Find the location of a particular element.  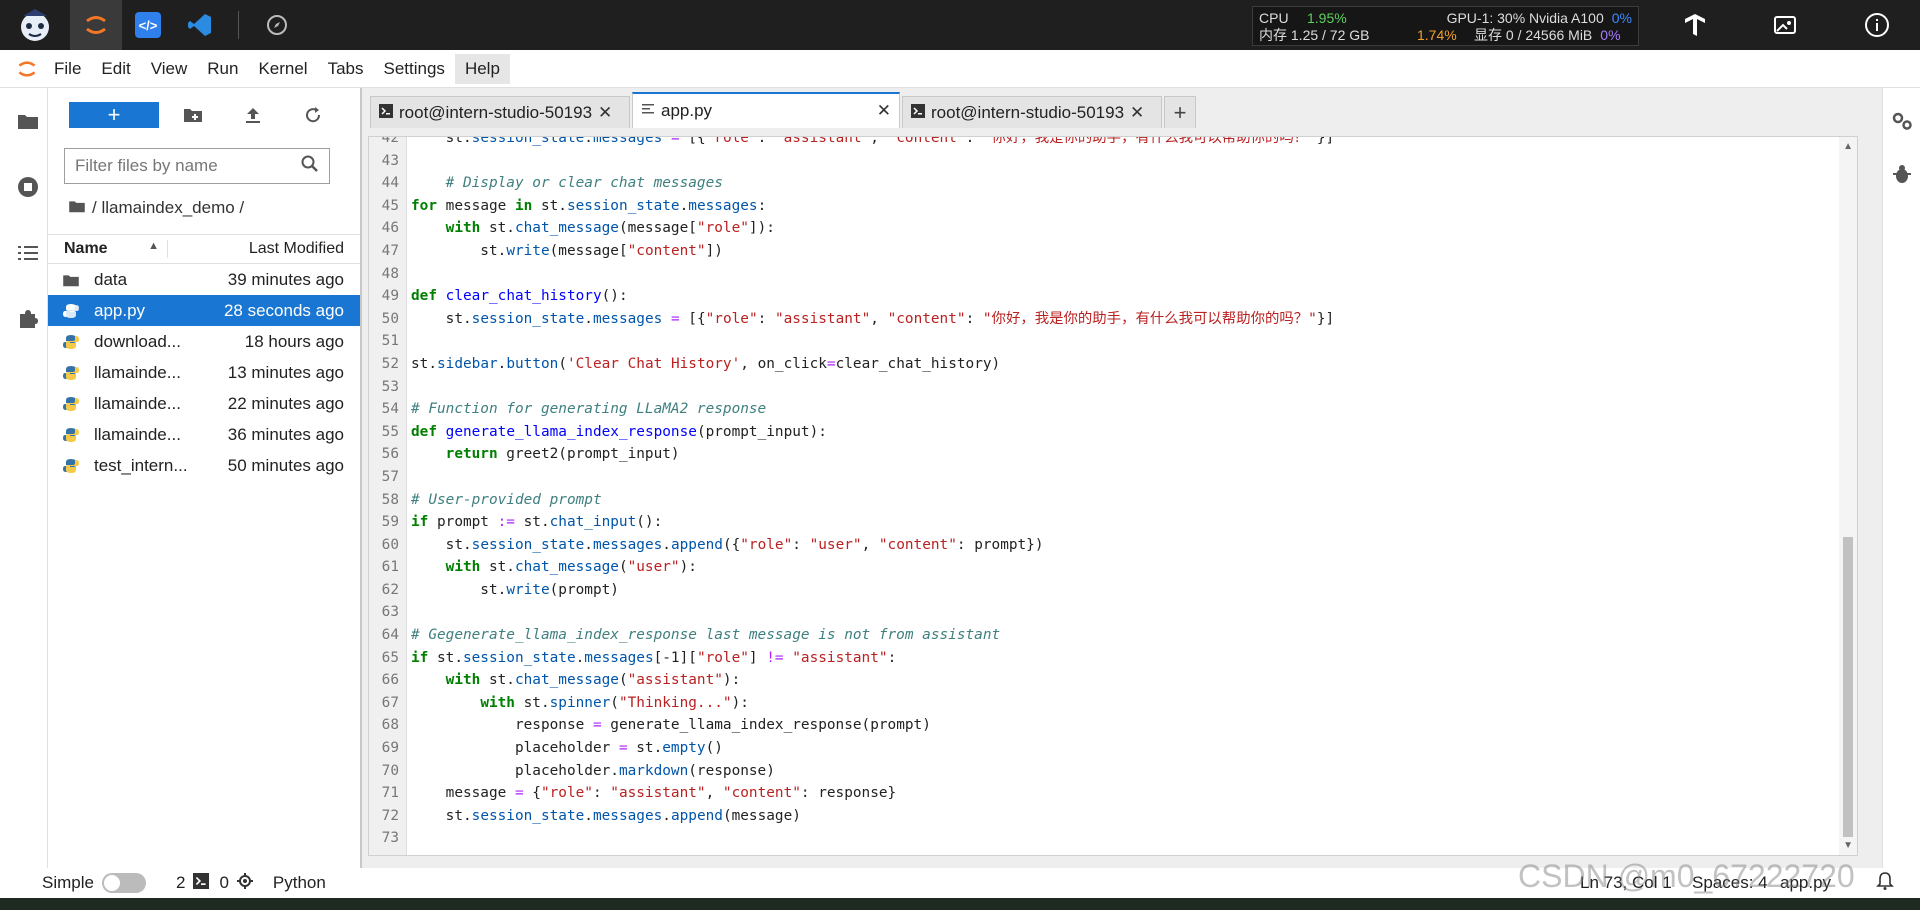

file-row: llamainde... 36 minutes ago is located at coordinates (204, 434).